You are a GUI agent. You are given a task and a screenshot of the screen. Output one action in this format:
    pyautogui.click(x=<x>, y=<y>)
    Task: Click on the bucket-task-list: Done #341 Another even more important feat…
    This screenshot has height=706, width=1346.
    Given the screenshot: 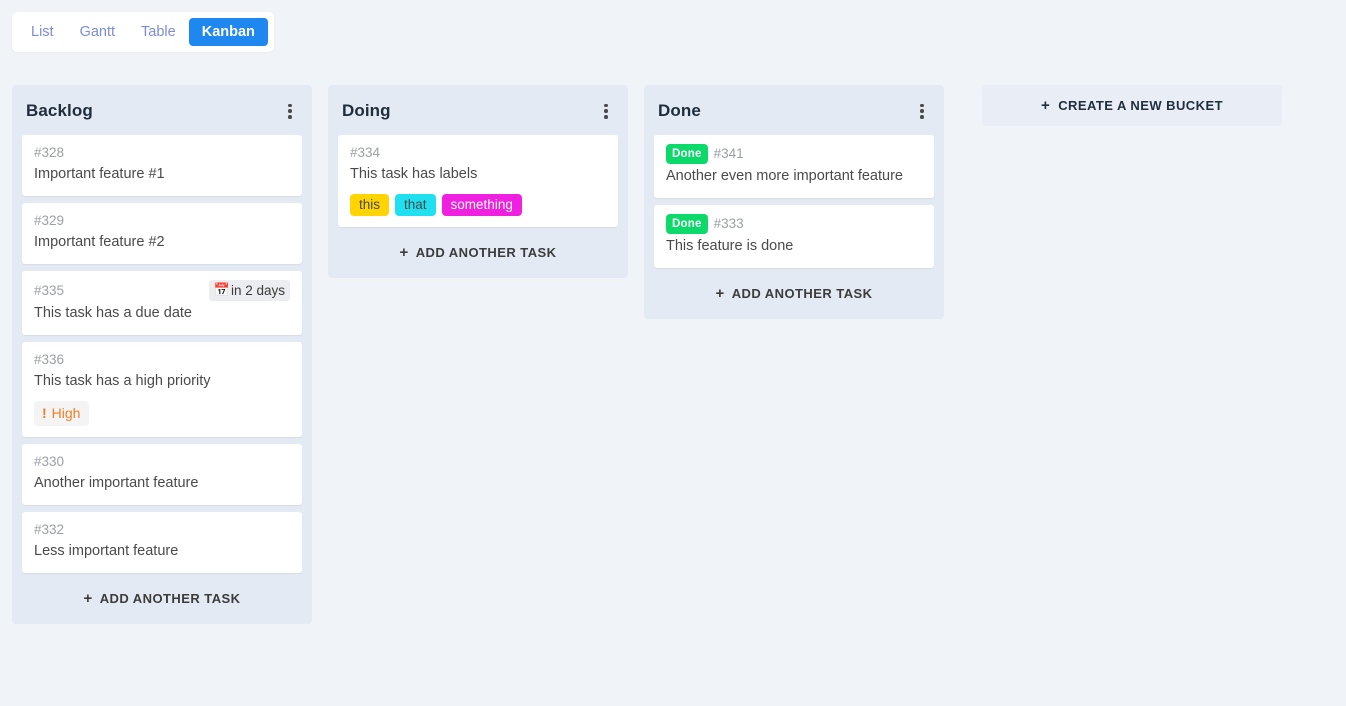 What is the action you would take?
    pyautogui.click(x=794, y=201)
    